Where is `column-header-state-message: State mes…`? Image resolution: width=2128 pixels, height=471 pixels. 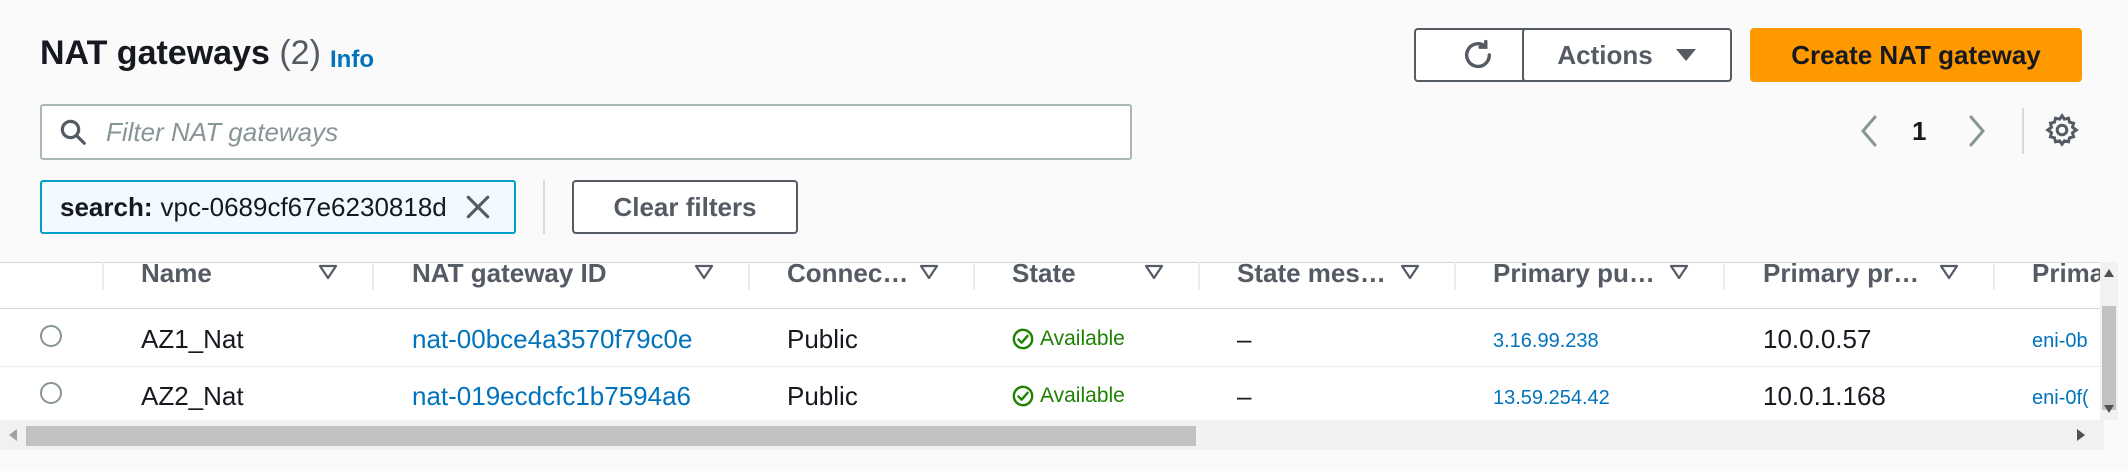 column-header-state-message: State mes… is located at coordinates (1311, 273).